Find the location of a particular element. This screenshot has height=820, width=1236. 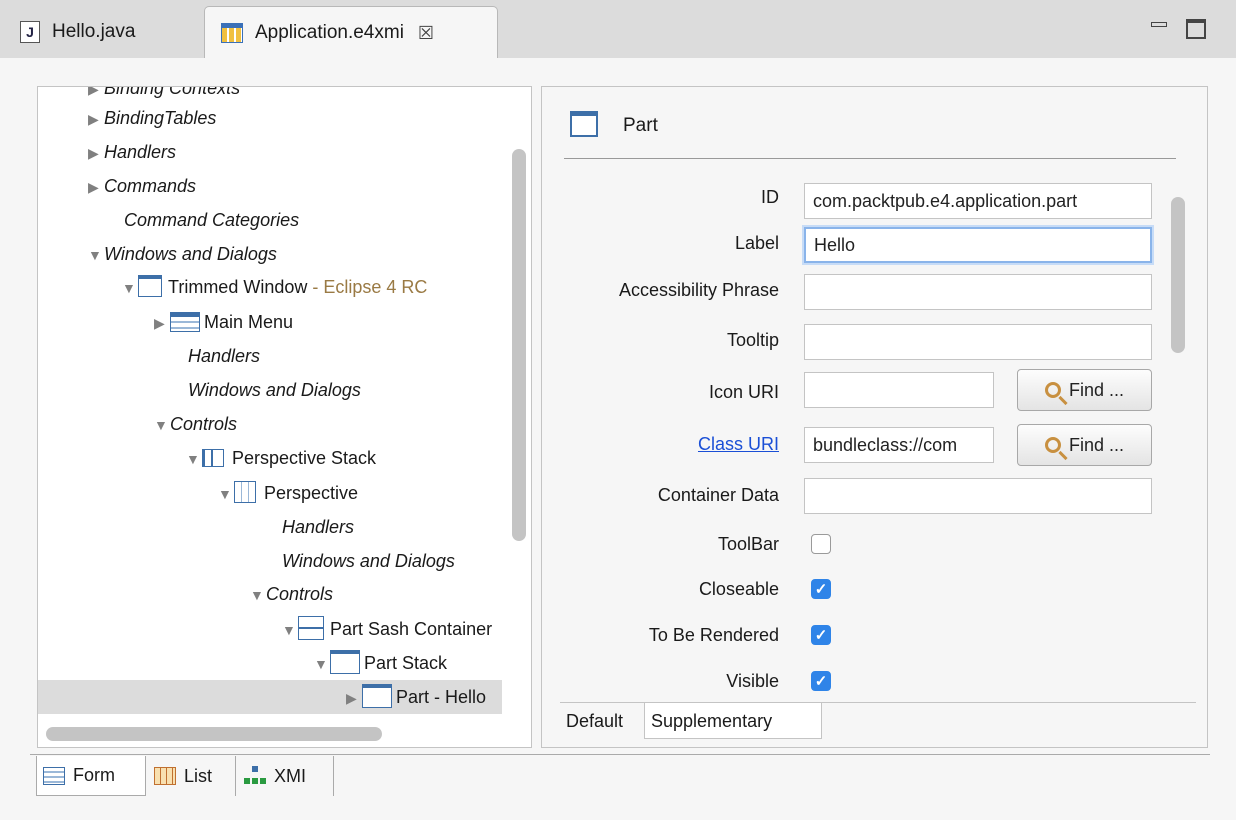

tree-item: ▶ Handlers is located at coordinates (284, 152).